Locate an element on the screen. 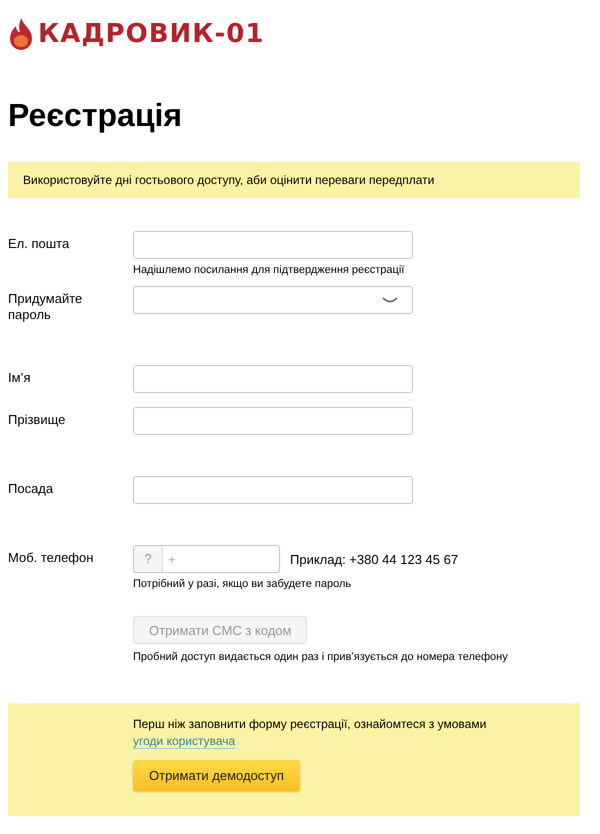 This screenshot has height=834, width=600. field-label: Ім’я is located at coordinates (20, 377).